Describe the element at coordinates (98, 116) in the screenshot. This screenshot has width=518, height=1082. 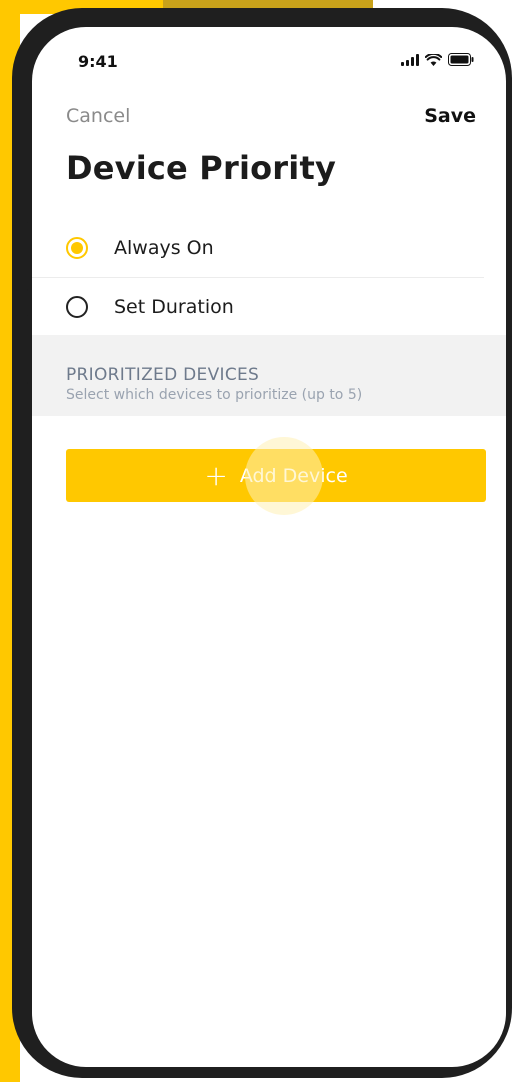
I see `cancel-button: Cancel` at that location.